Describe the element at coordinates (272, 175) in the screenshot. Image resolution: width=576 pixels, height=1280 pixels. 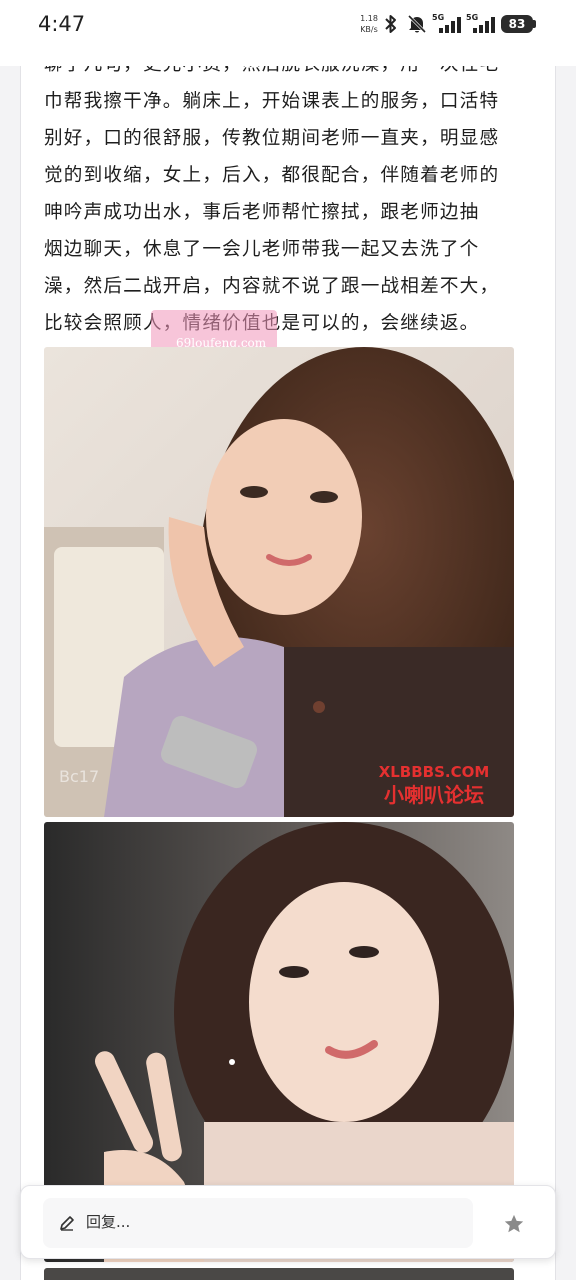
I see `post-text-line: 觉的到收缩，女上，后入，都很配合，伴随着老师的` at that location.